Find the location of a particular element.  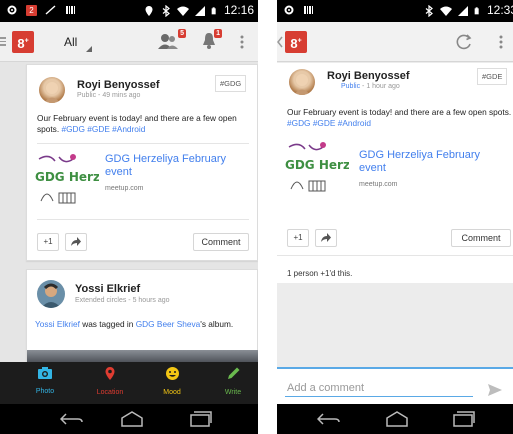

refresh-icon is located at coordinates (464, 42).